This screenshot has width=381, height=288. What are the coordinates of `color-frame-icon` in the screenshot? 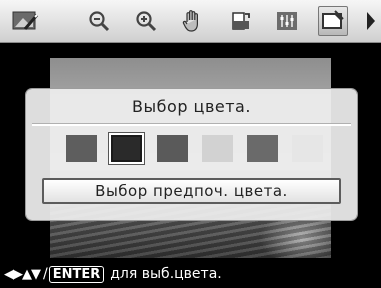 It's located at (333, 21).